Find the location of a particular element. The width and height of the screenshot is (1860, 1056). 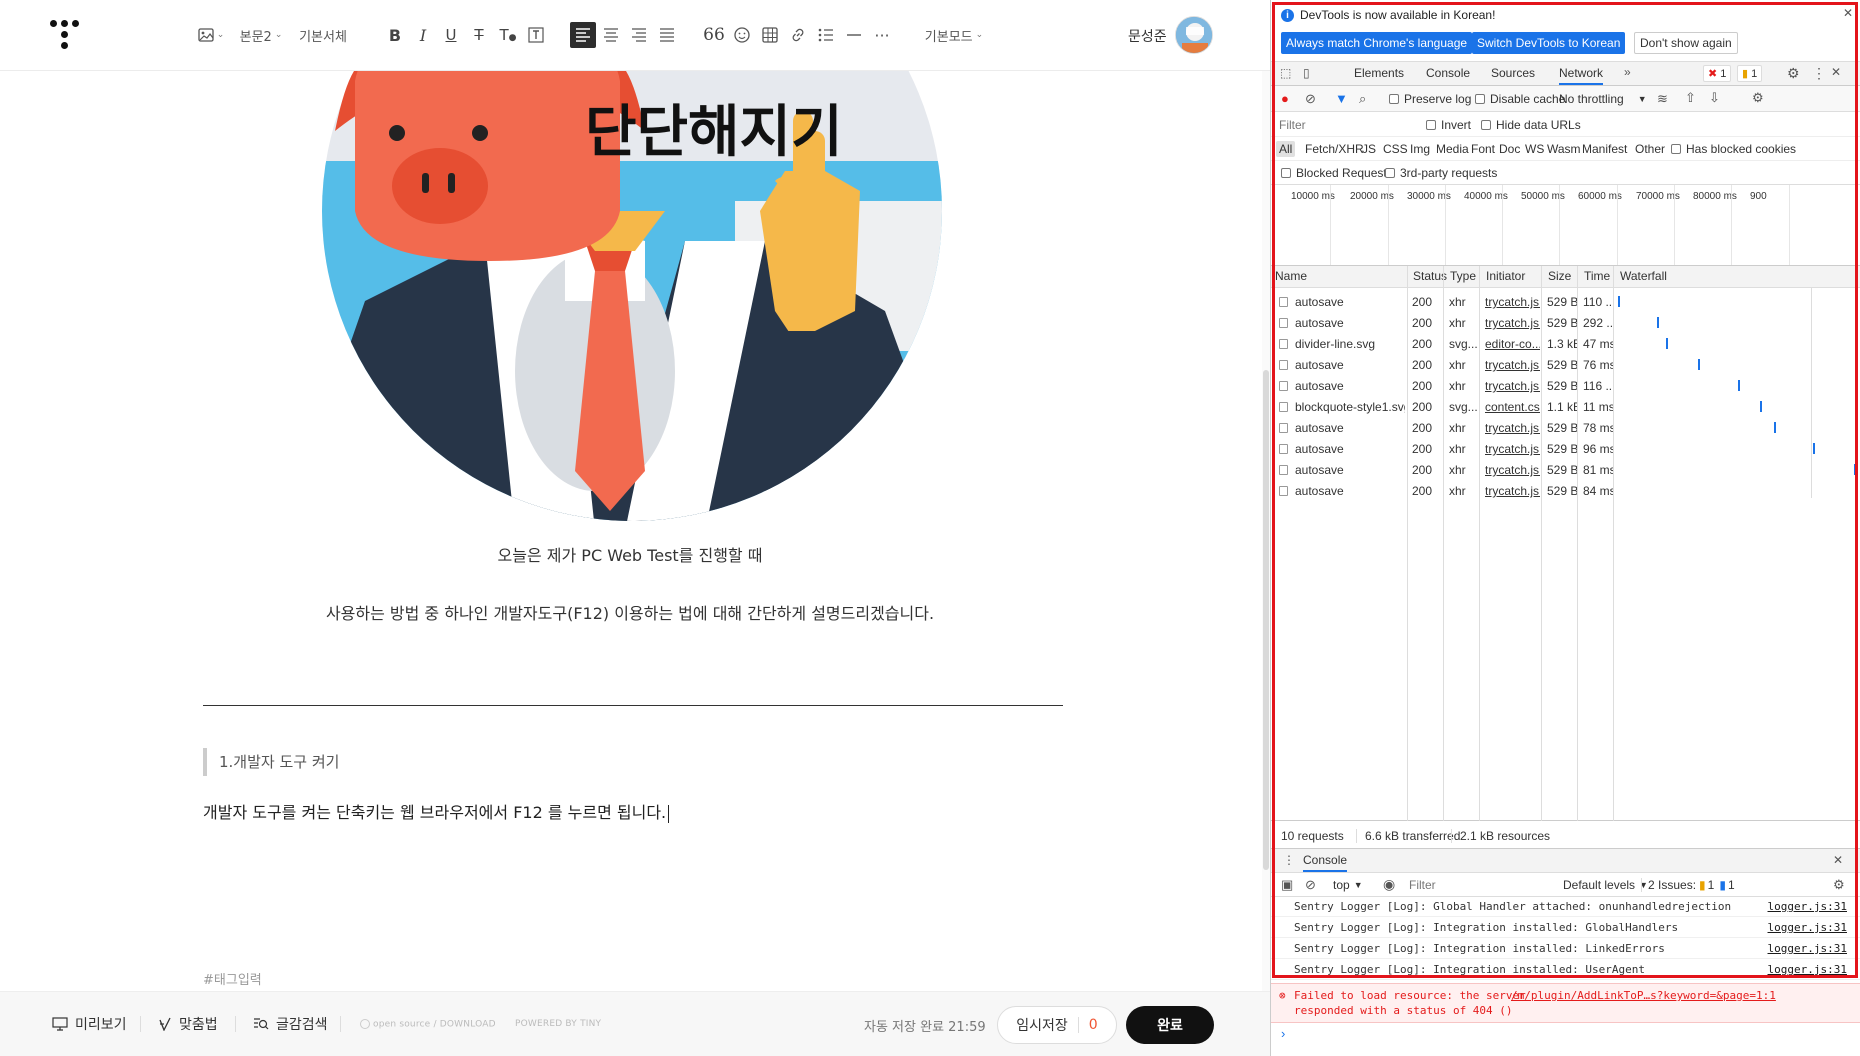

always-match-language-button: Always match Chrome's language is located at coordinates (1377, 43).